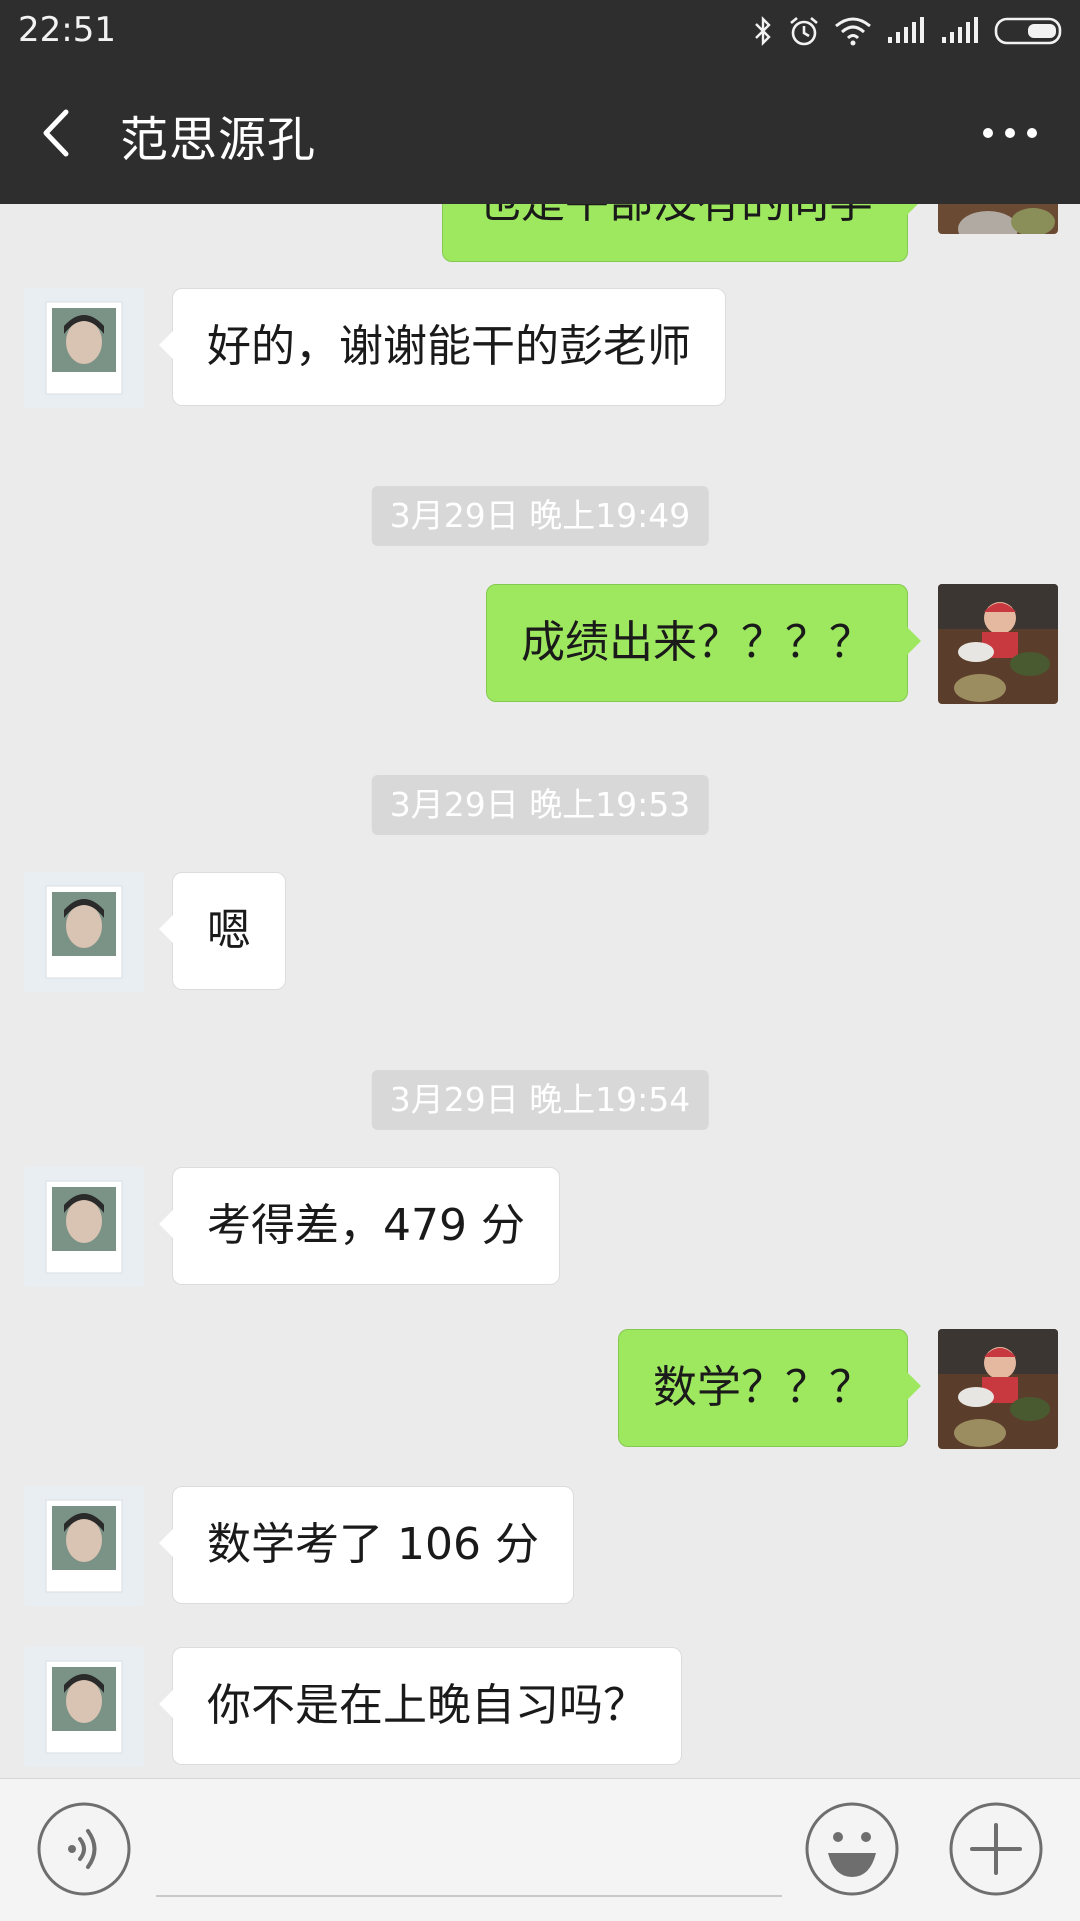 The width and height of the screenshot is (1080, 1921). What do you see at coordinates (442, 347) in the screenshot?
I see `message-bubble-incoming: 好的，谢谢能干的彭老师` at bounding box center [442, 347].